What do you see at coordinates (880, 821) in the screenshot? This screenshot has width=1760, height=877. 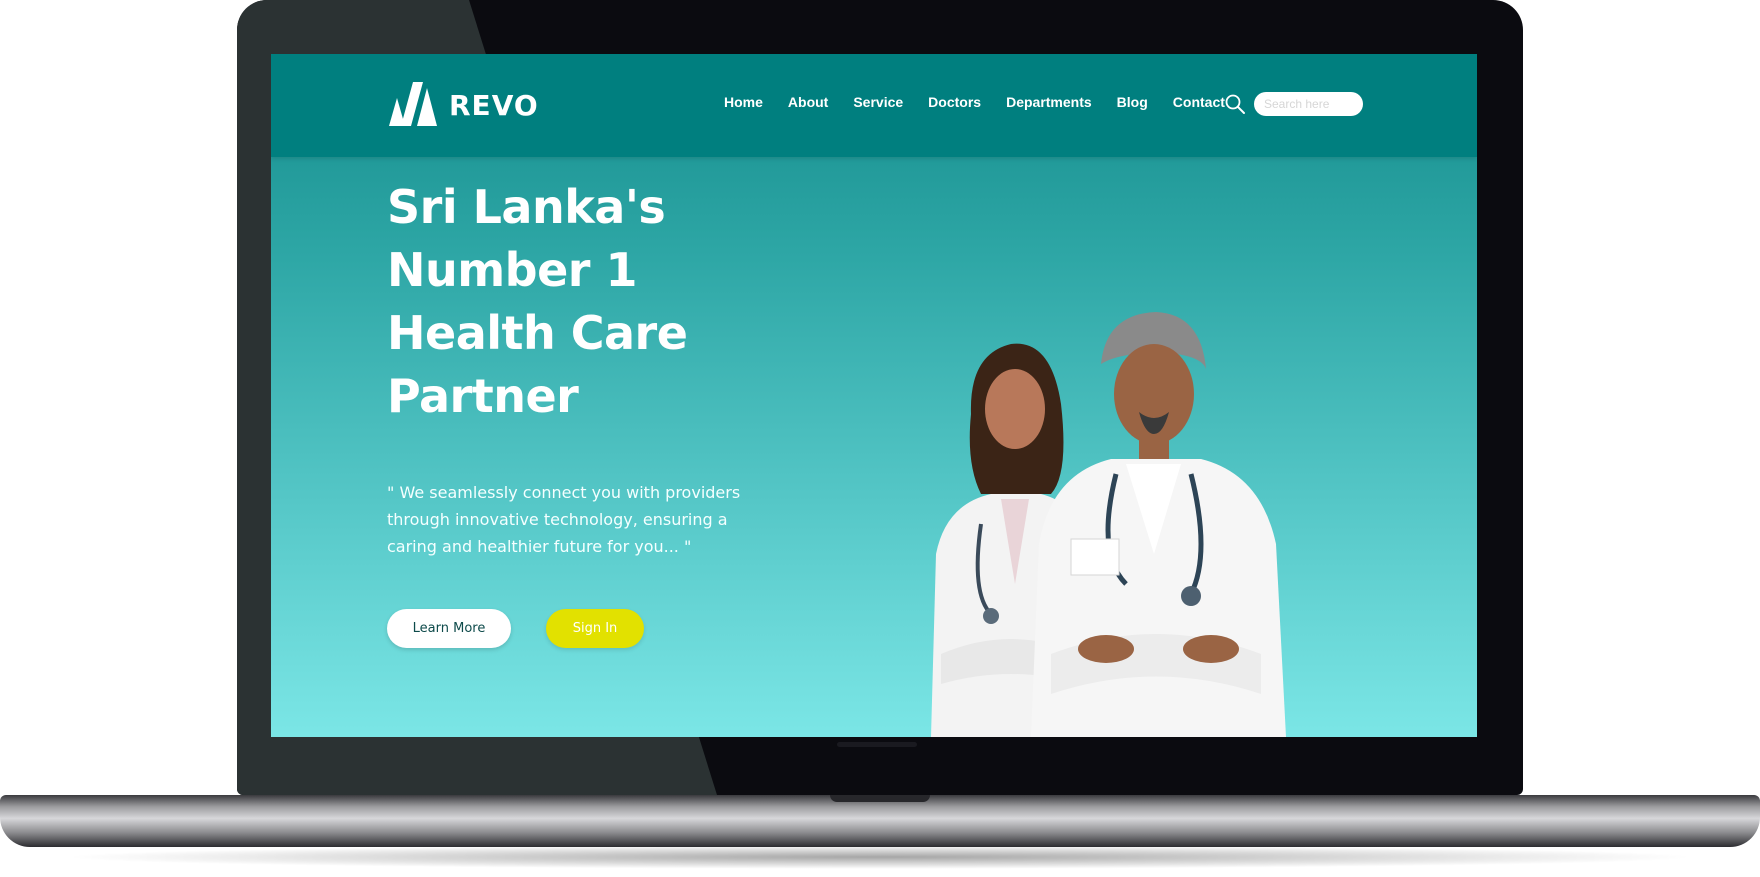 I see `laptop-base` at bounding box center [880, 821].